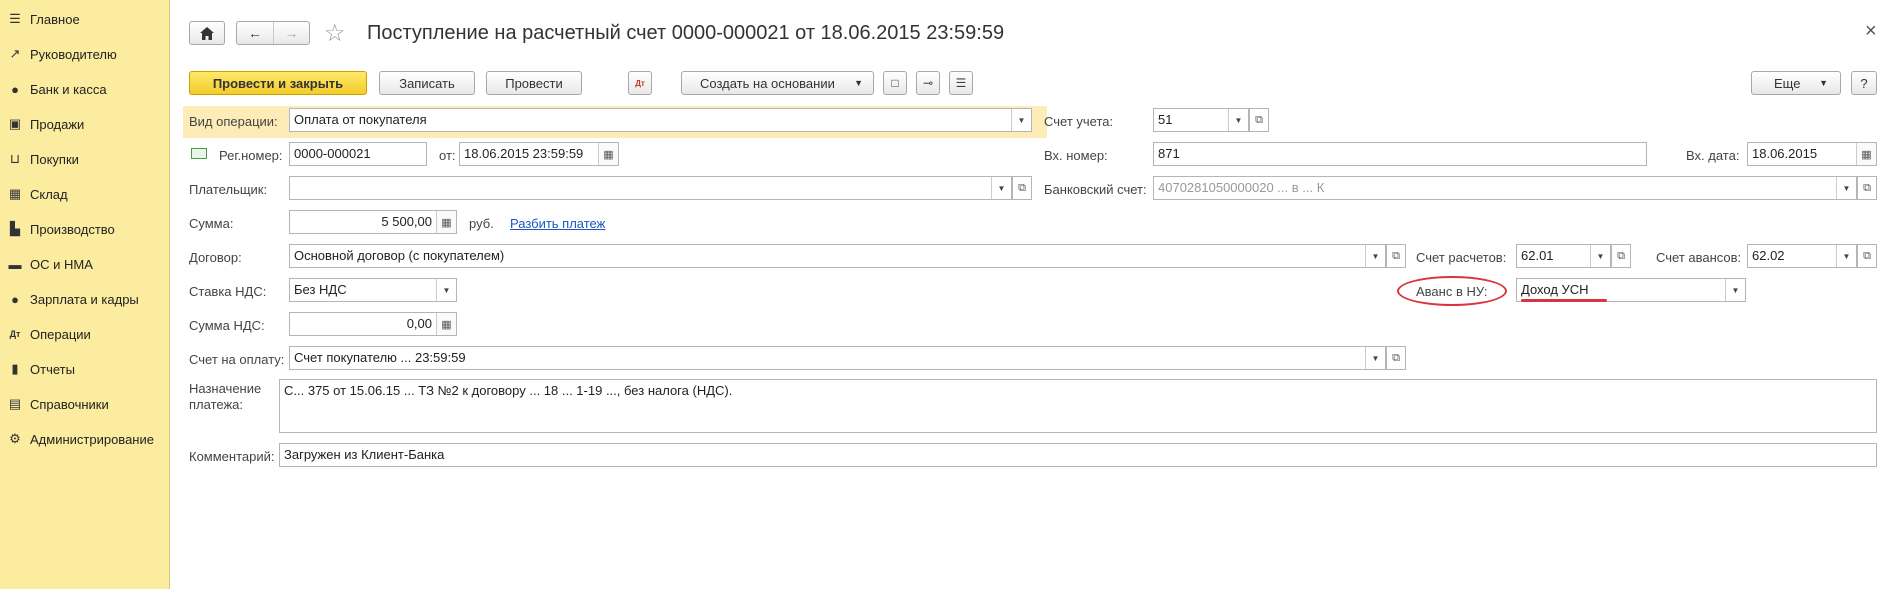 This screenshot has width=1895, height=589. What do you see at coordinates (291, 33) in the screenshot?
I see `forward-icon: →` at bounding box center [291, 33].